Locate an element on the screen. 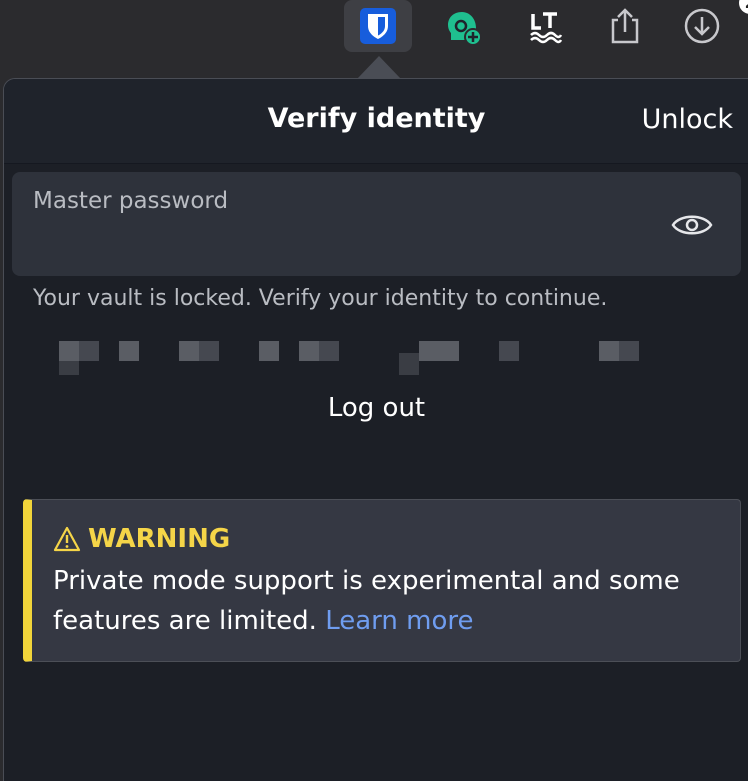  bitwarden-icon is located at coordinates (378, 26).